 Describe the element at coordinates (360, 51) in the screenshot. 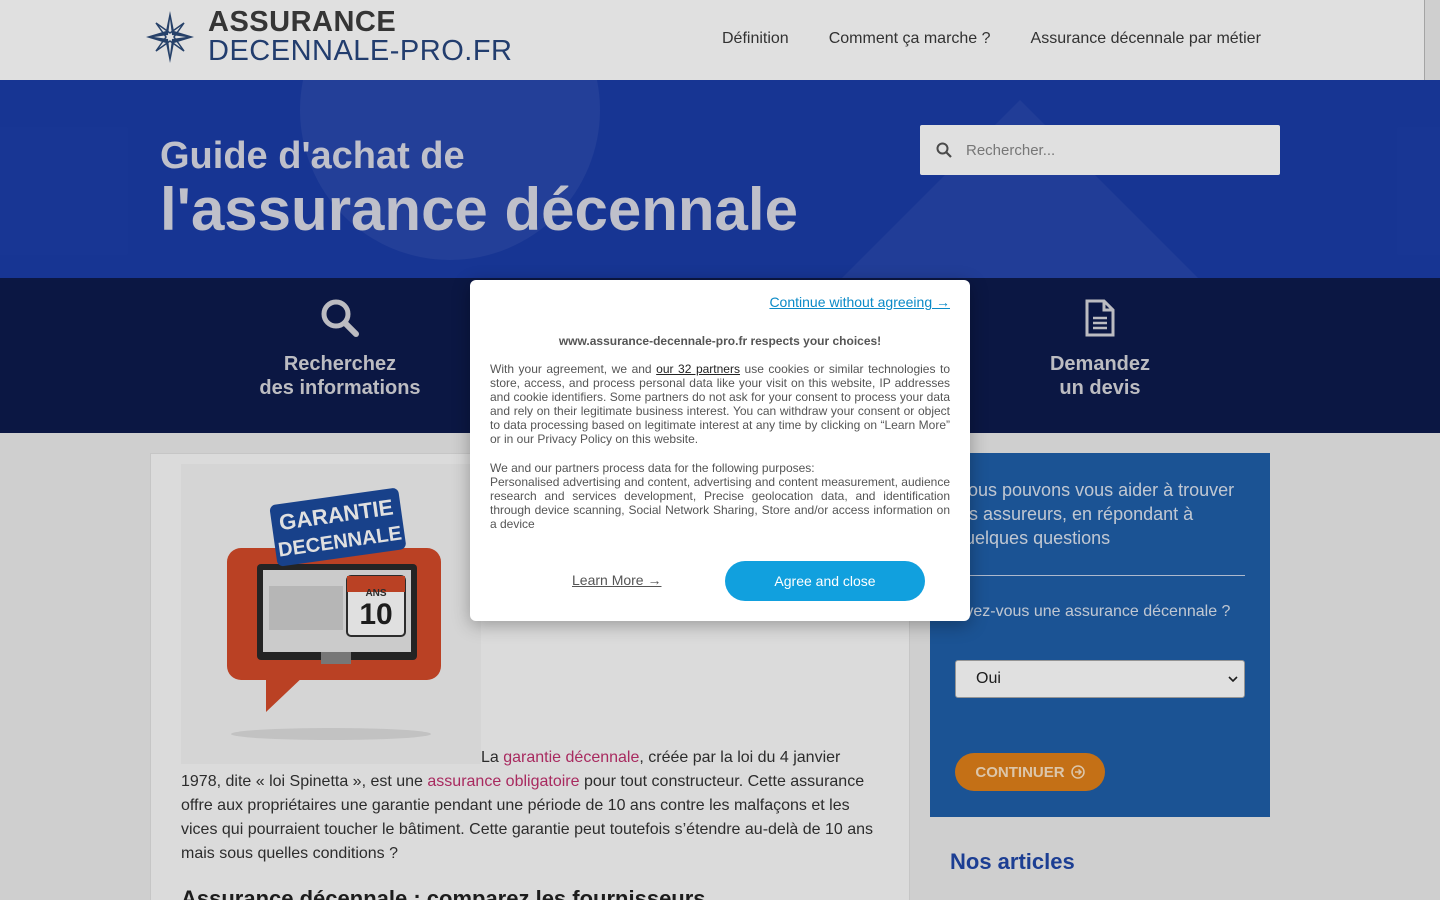

I see `logo-line2: DECENNALE-PRO.FR` at that location.